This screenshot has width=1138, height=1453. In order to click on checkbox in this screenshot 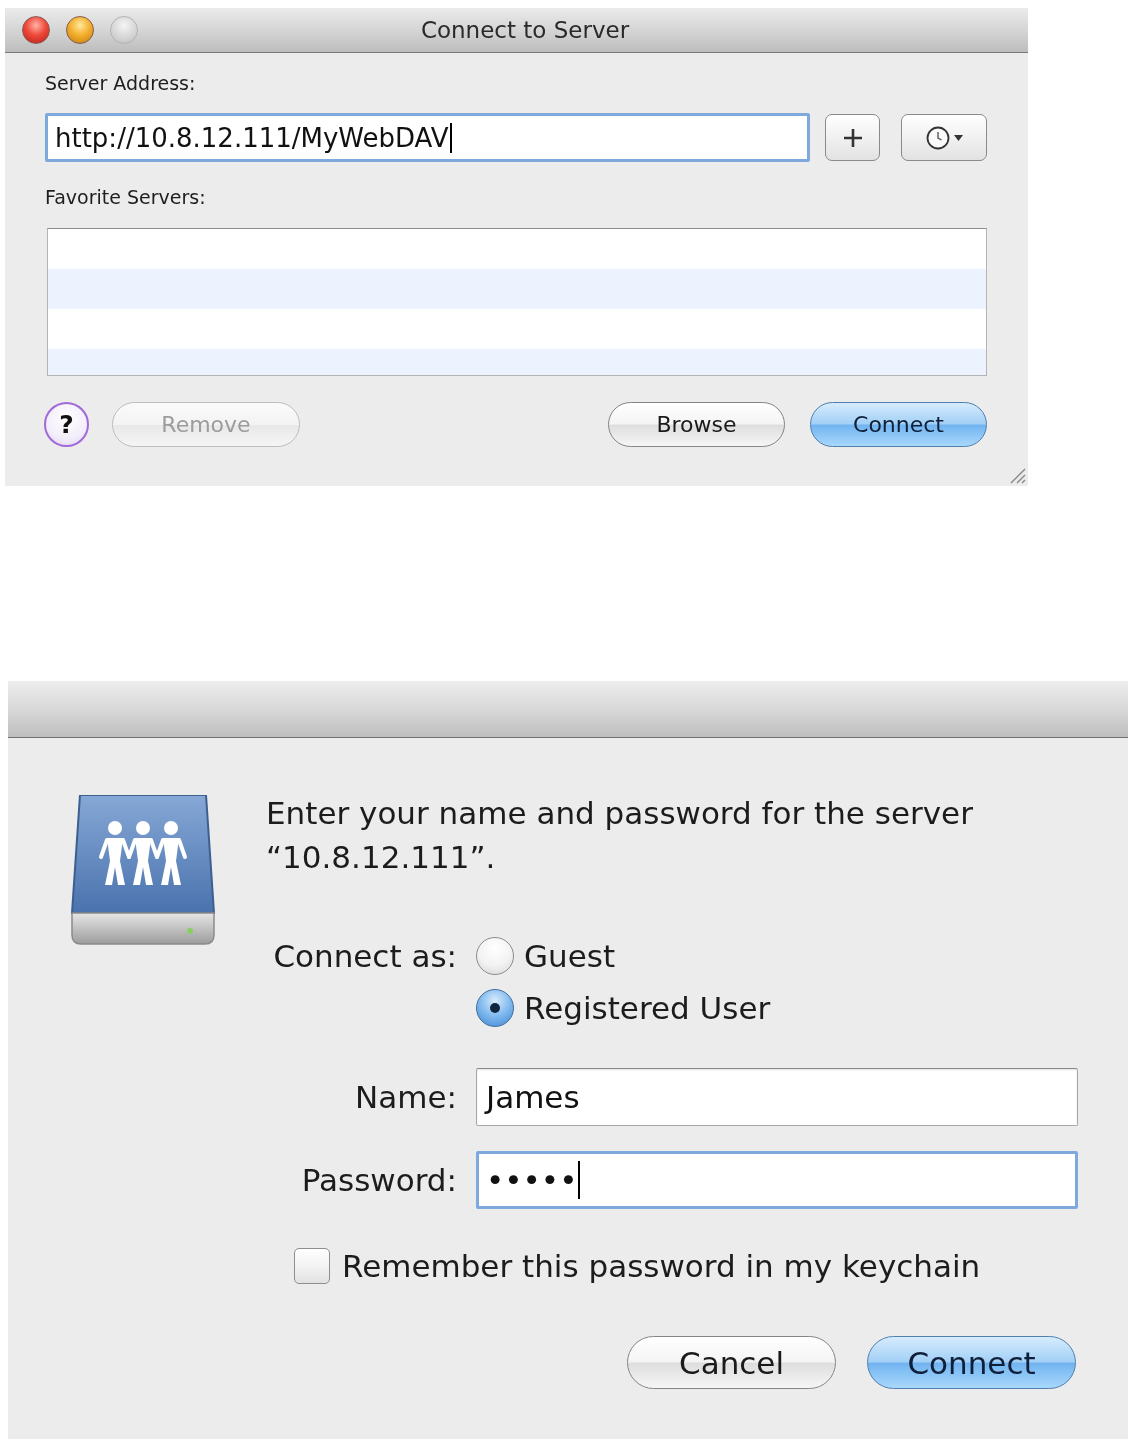, I will do `click(312, 1266)`.